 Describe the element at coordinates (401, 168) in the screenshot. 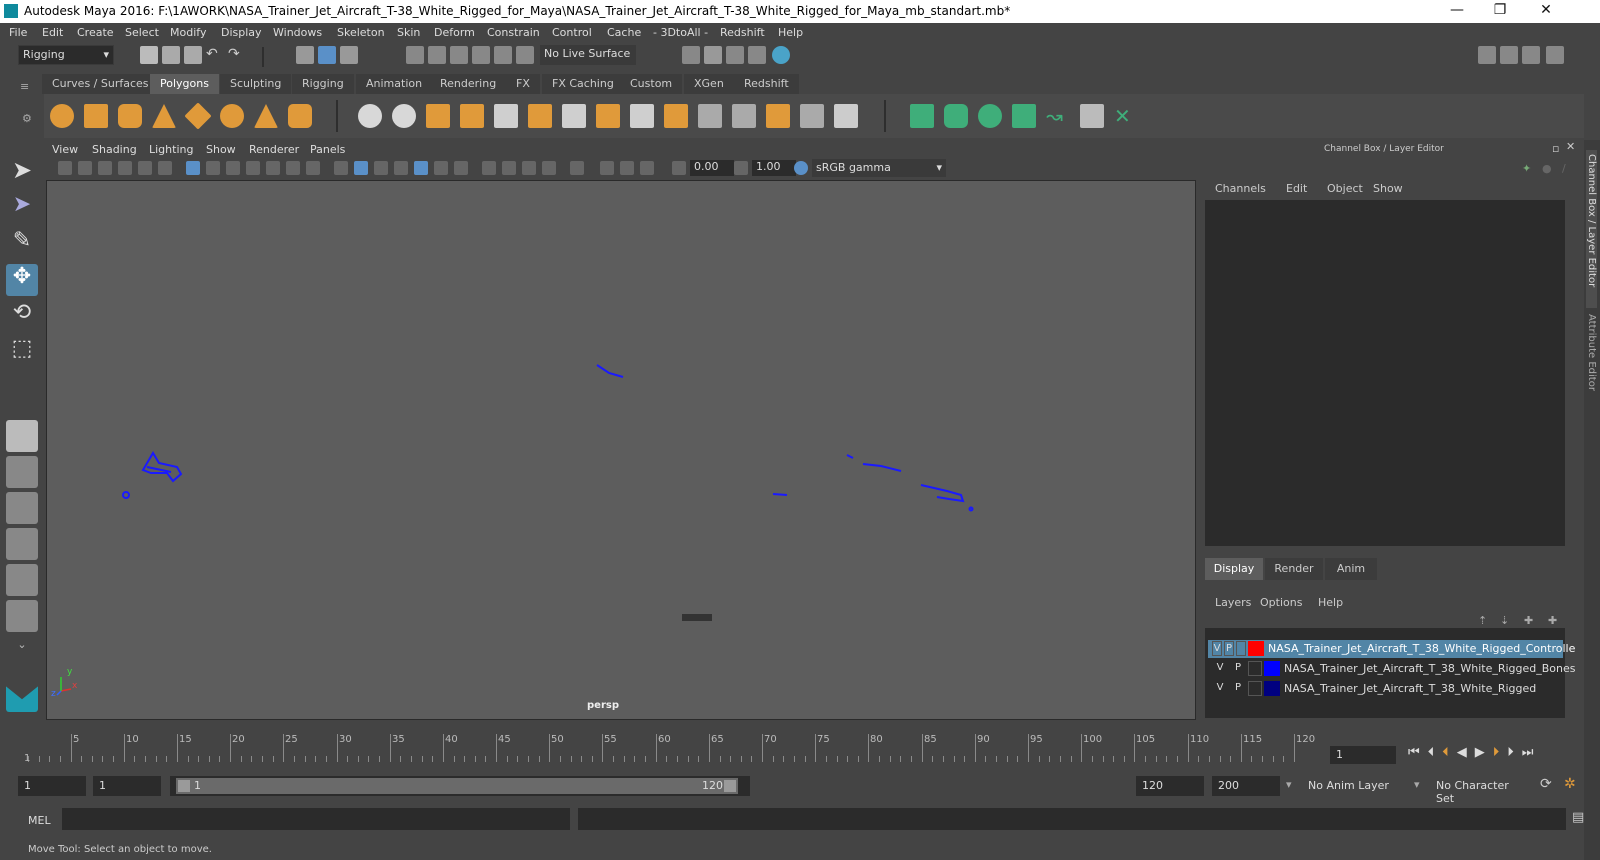

I see `textured-icon` at that location.